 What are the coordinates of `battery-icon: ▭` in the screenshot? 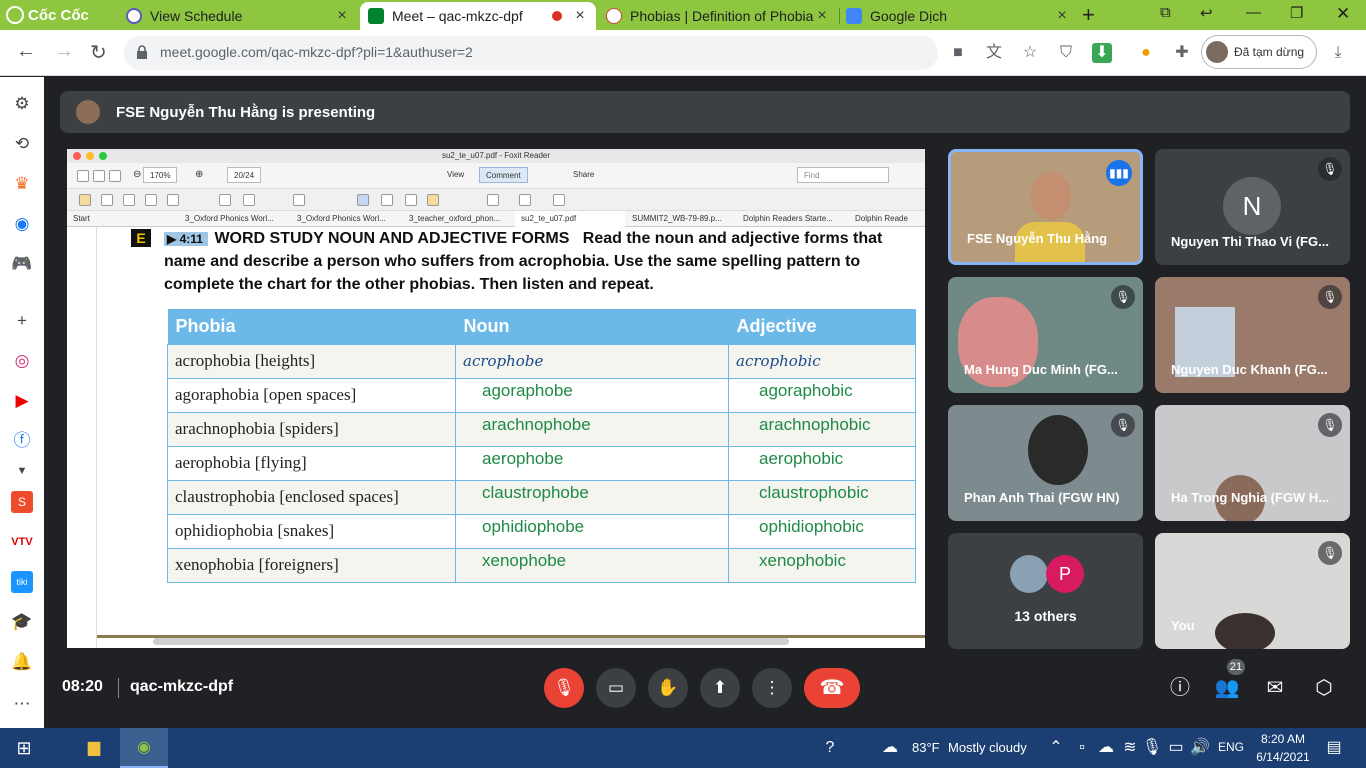 It's located at (1176, 748).